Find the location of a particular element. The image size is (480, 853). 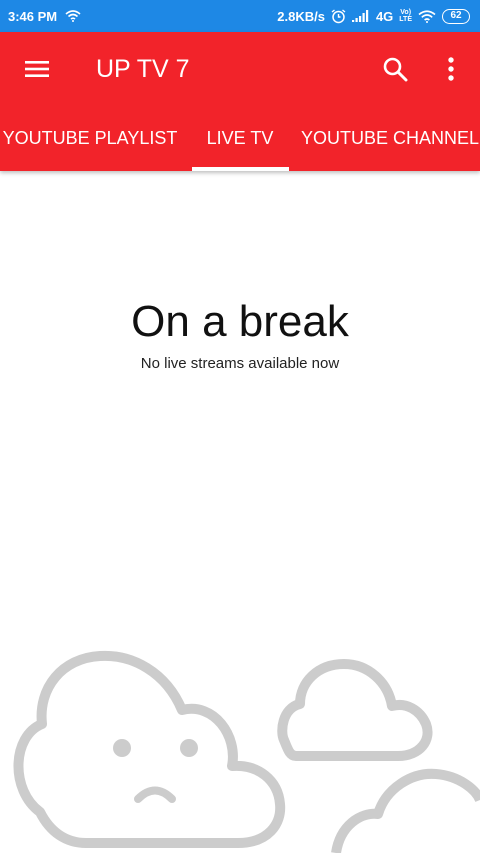

search-button is located at coordinates (395, 69).